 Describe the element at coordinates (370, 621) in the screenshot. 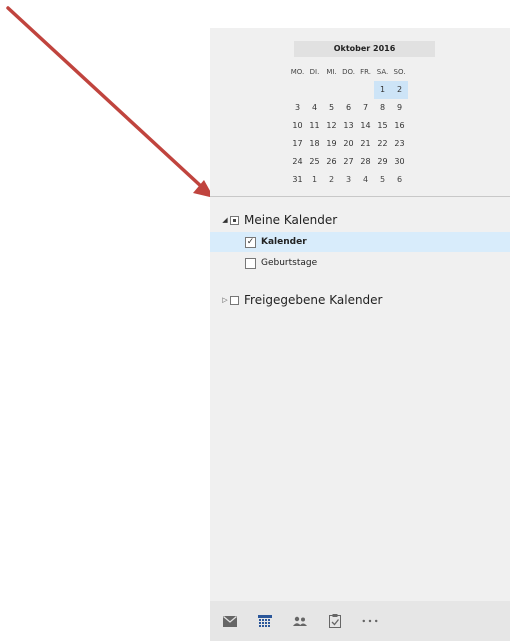

I see `more-icon` at that location.